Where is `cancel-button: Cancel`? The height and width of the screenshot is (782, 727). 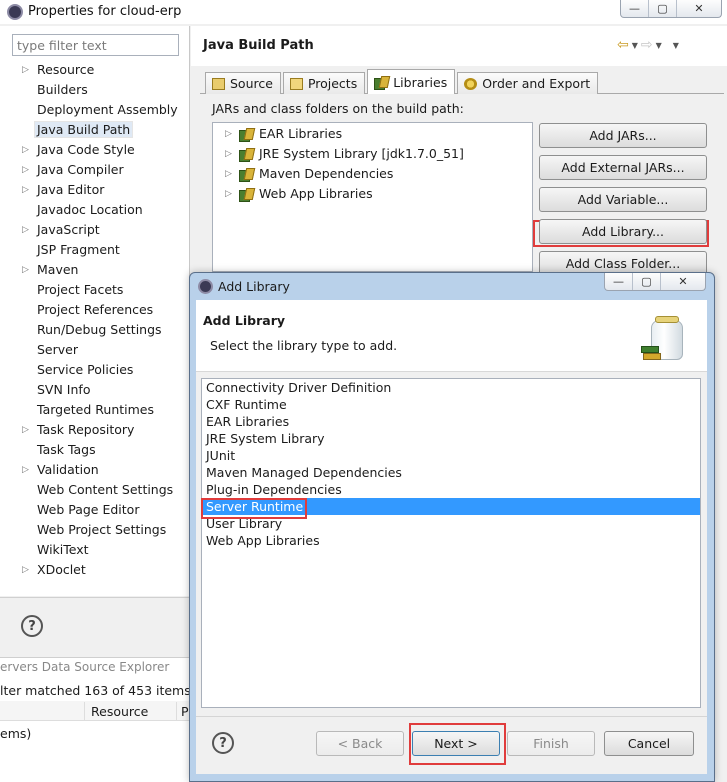 cancel-button: Cancel is located at coordinates (649, 743).